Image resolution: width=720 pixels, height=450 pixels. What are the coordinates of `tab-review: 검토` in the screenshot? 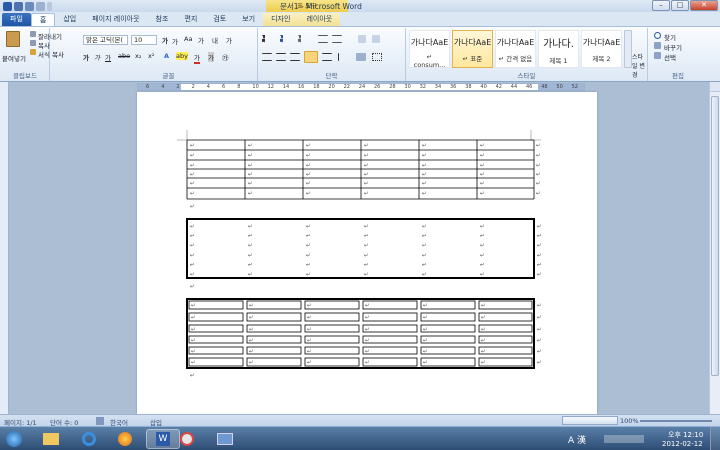 It's located at (219, 19).